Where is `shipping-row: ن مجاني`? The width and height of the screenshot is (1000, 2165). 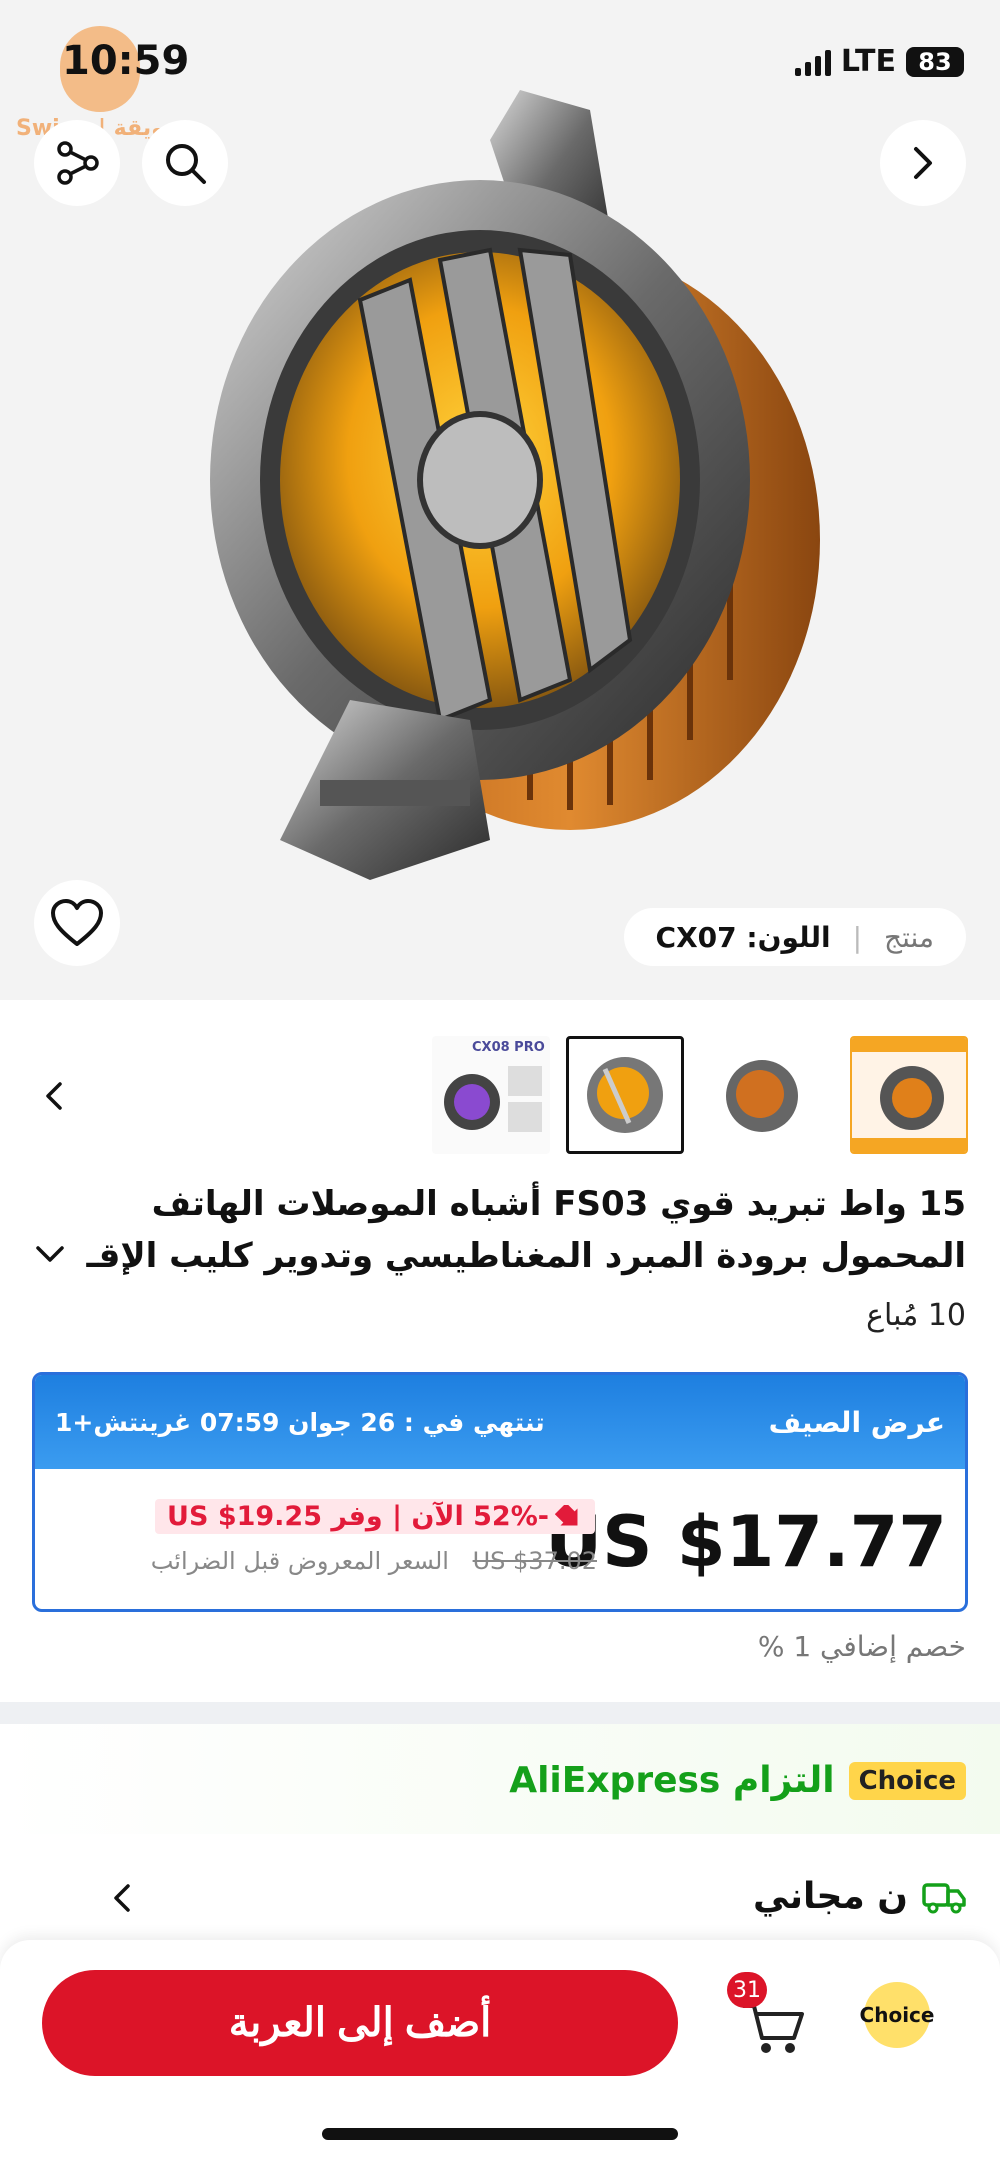 shipping-row: ن مجاني is located at coordinates (859, 1896).